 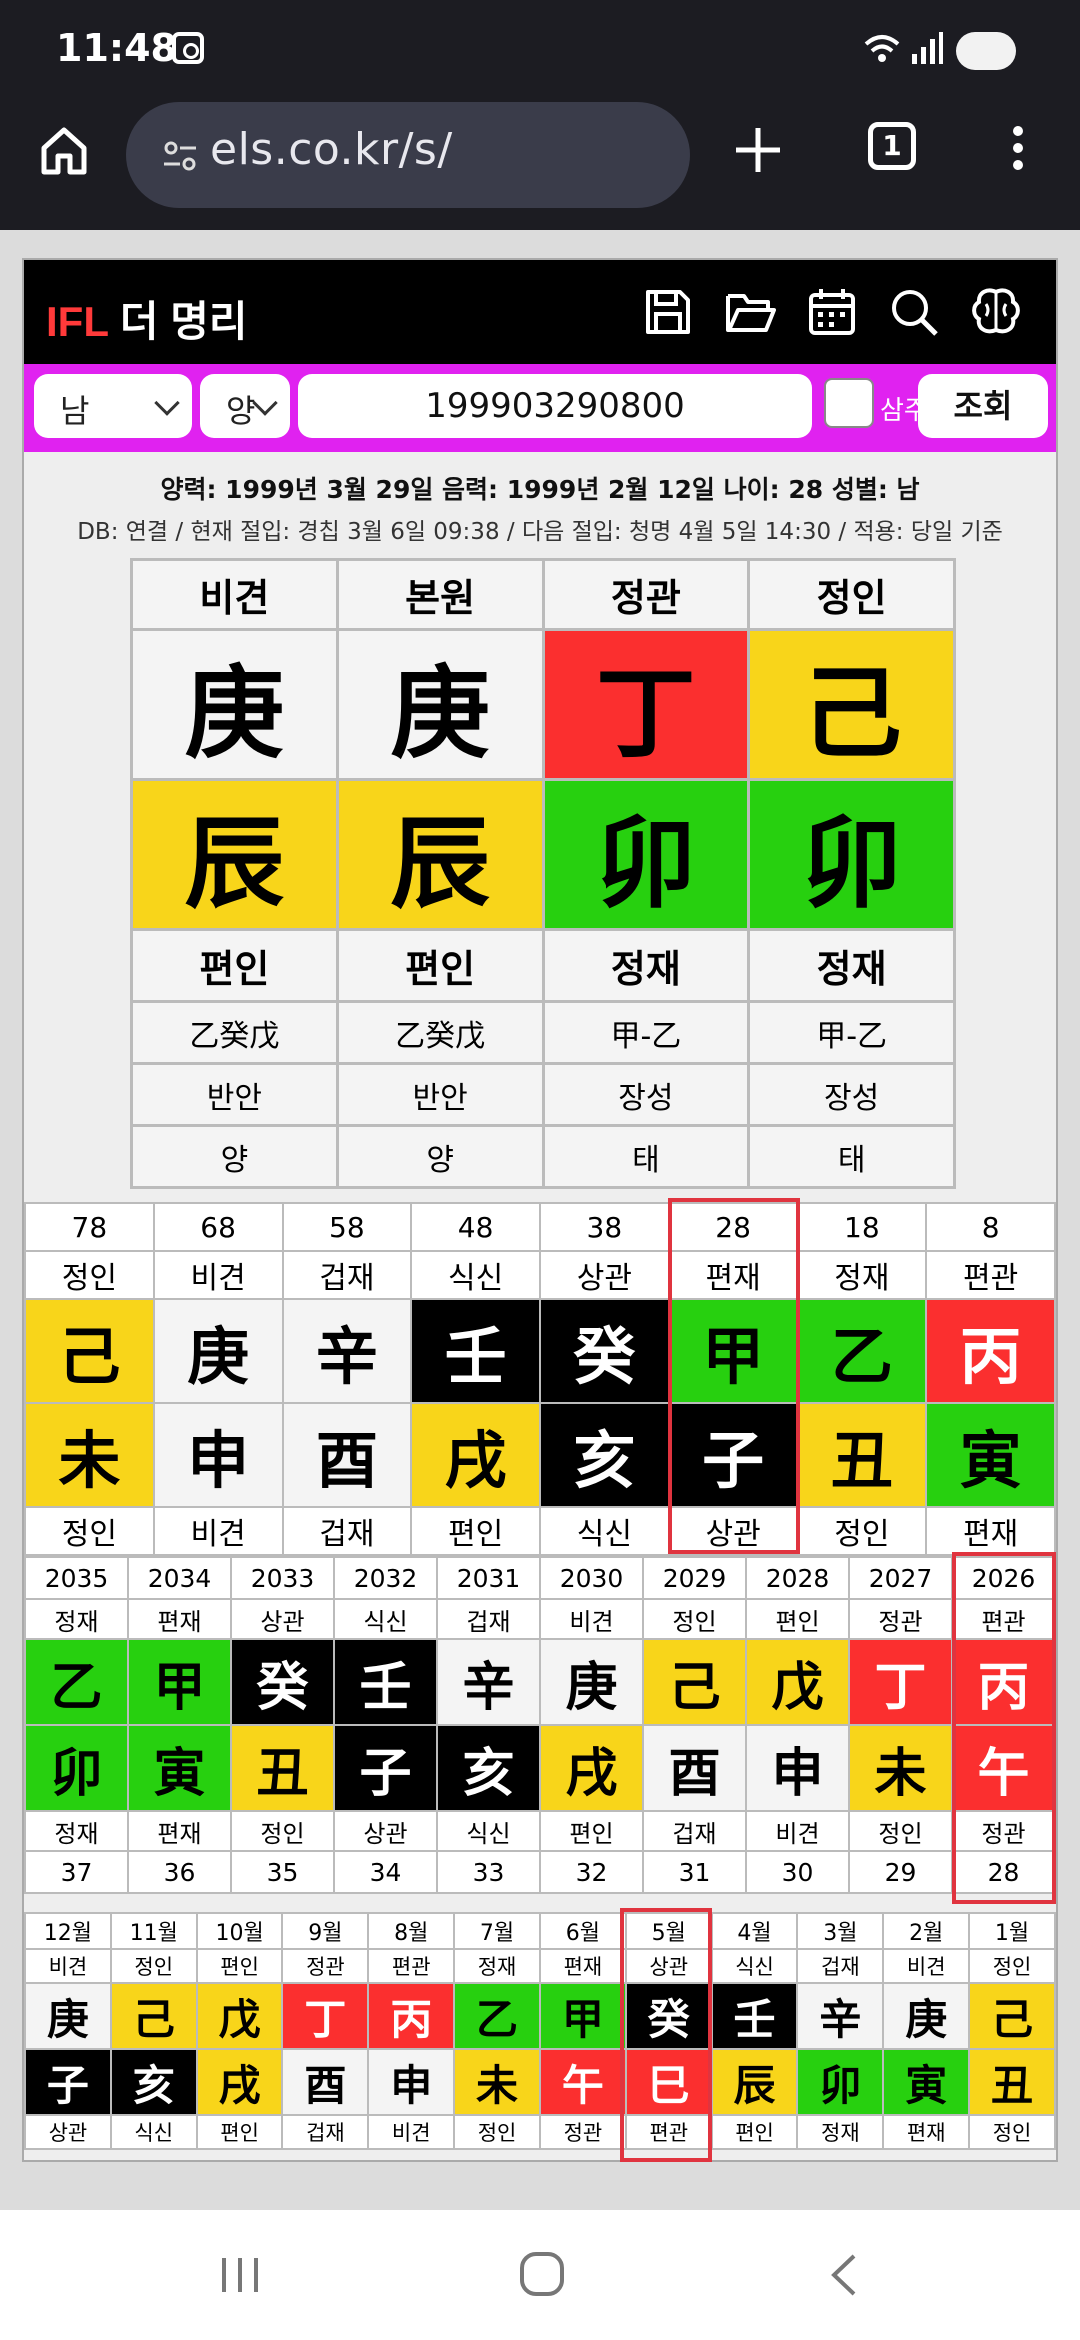 I want to click on recent-apps-icon, so click(x=240, y=2275).